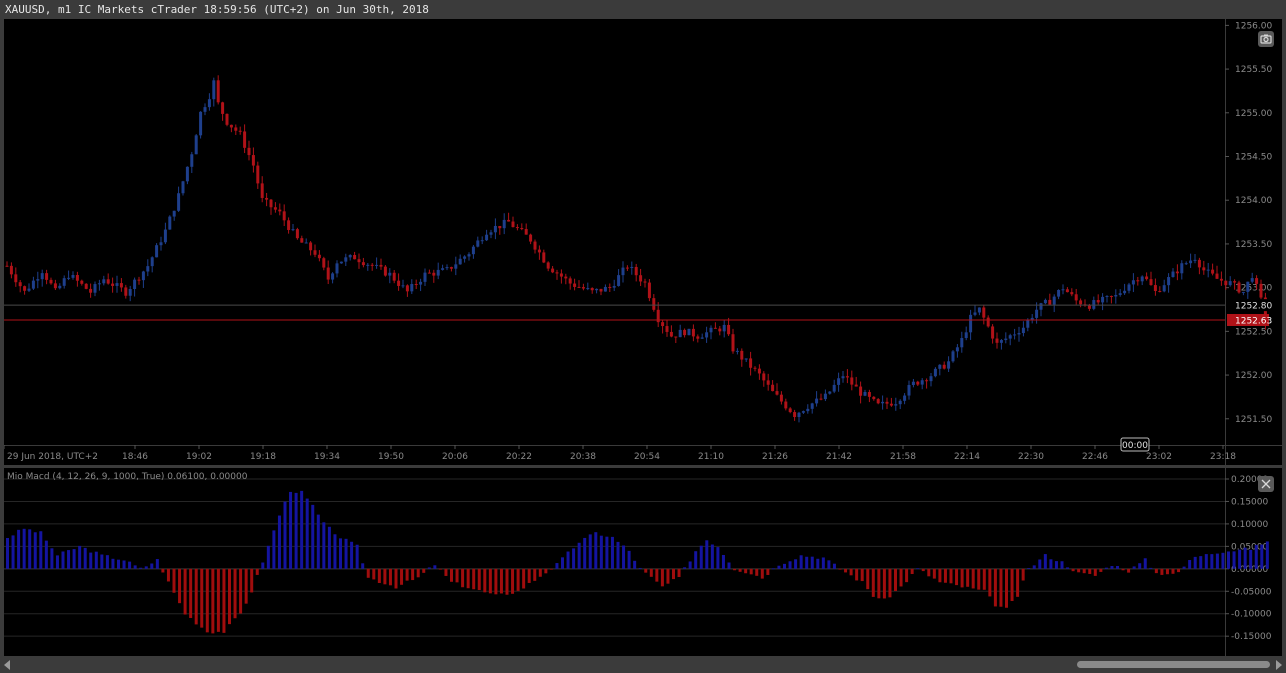 This screenshot has width=1286, height=673. Describe the element at coordinates (1266, 484) in the screenshot. I see `close-indicator-button` at that location.